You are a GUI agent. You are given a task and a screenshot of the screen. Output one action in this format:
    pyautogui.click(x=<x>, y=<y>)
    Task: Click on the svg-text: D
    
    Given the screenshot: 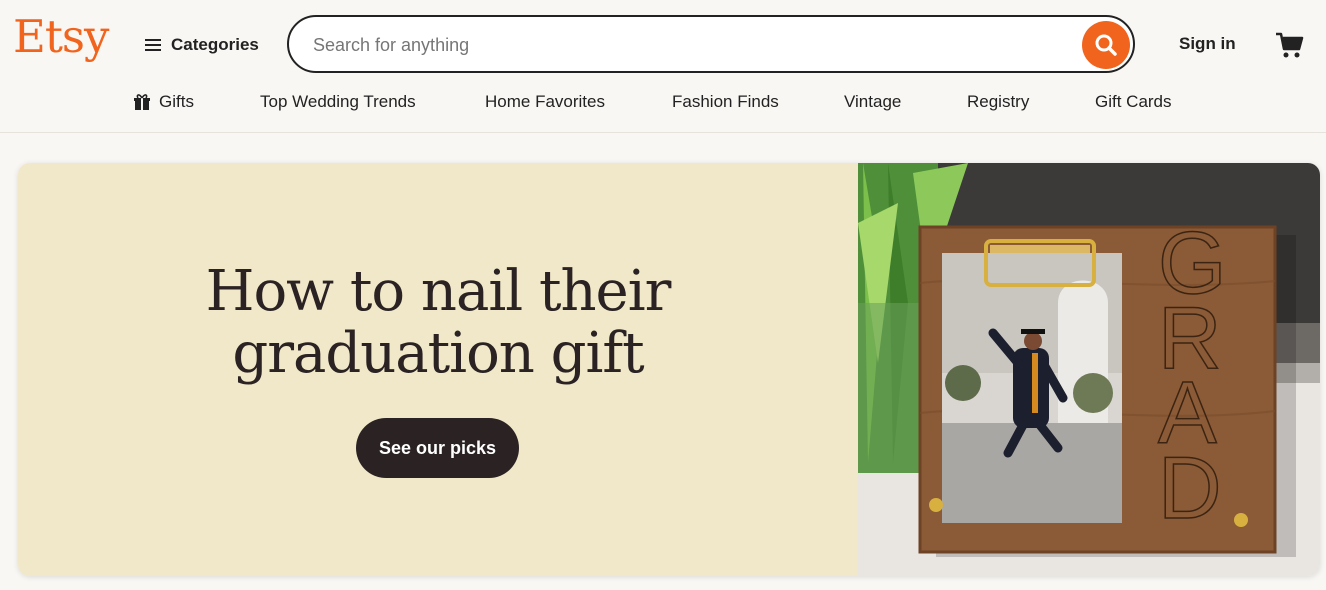 What is the action you would take?
    pyautogui.click(x=1190, y=487)
    